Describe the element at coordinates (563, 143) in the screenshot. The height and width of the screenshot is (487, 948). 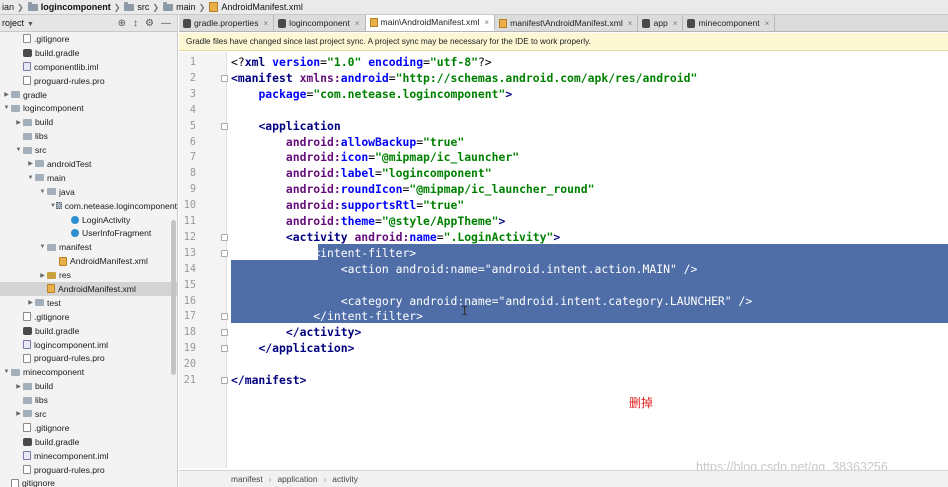
I see `code-line: 6 android:allowBackup="true"` at that location.